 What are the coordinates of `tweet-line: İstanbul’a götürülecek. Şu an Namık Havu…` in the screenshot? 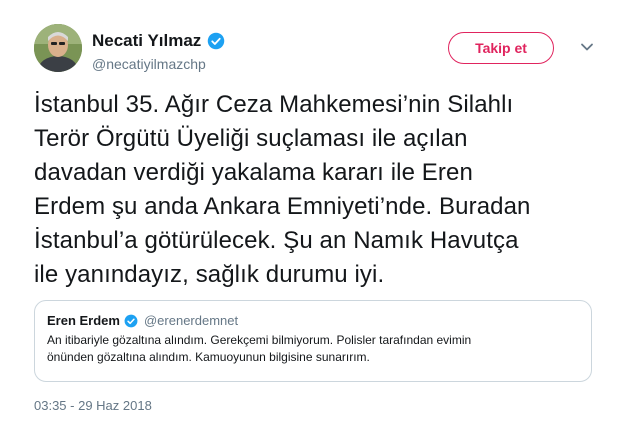 It's located at (276, 240).